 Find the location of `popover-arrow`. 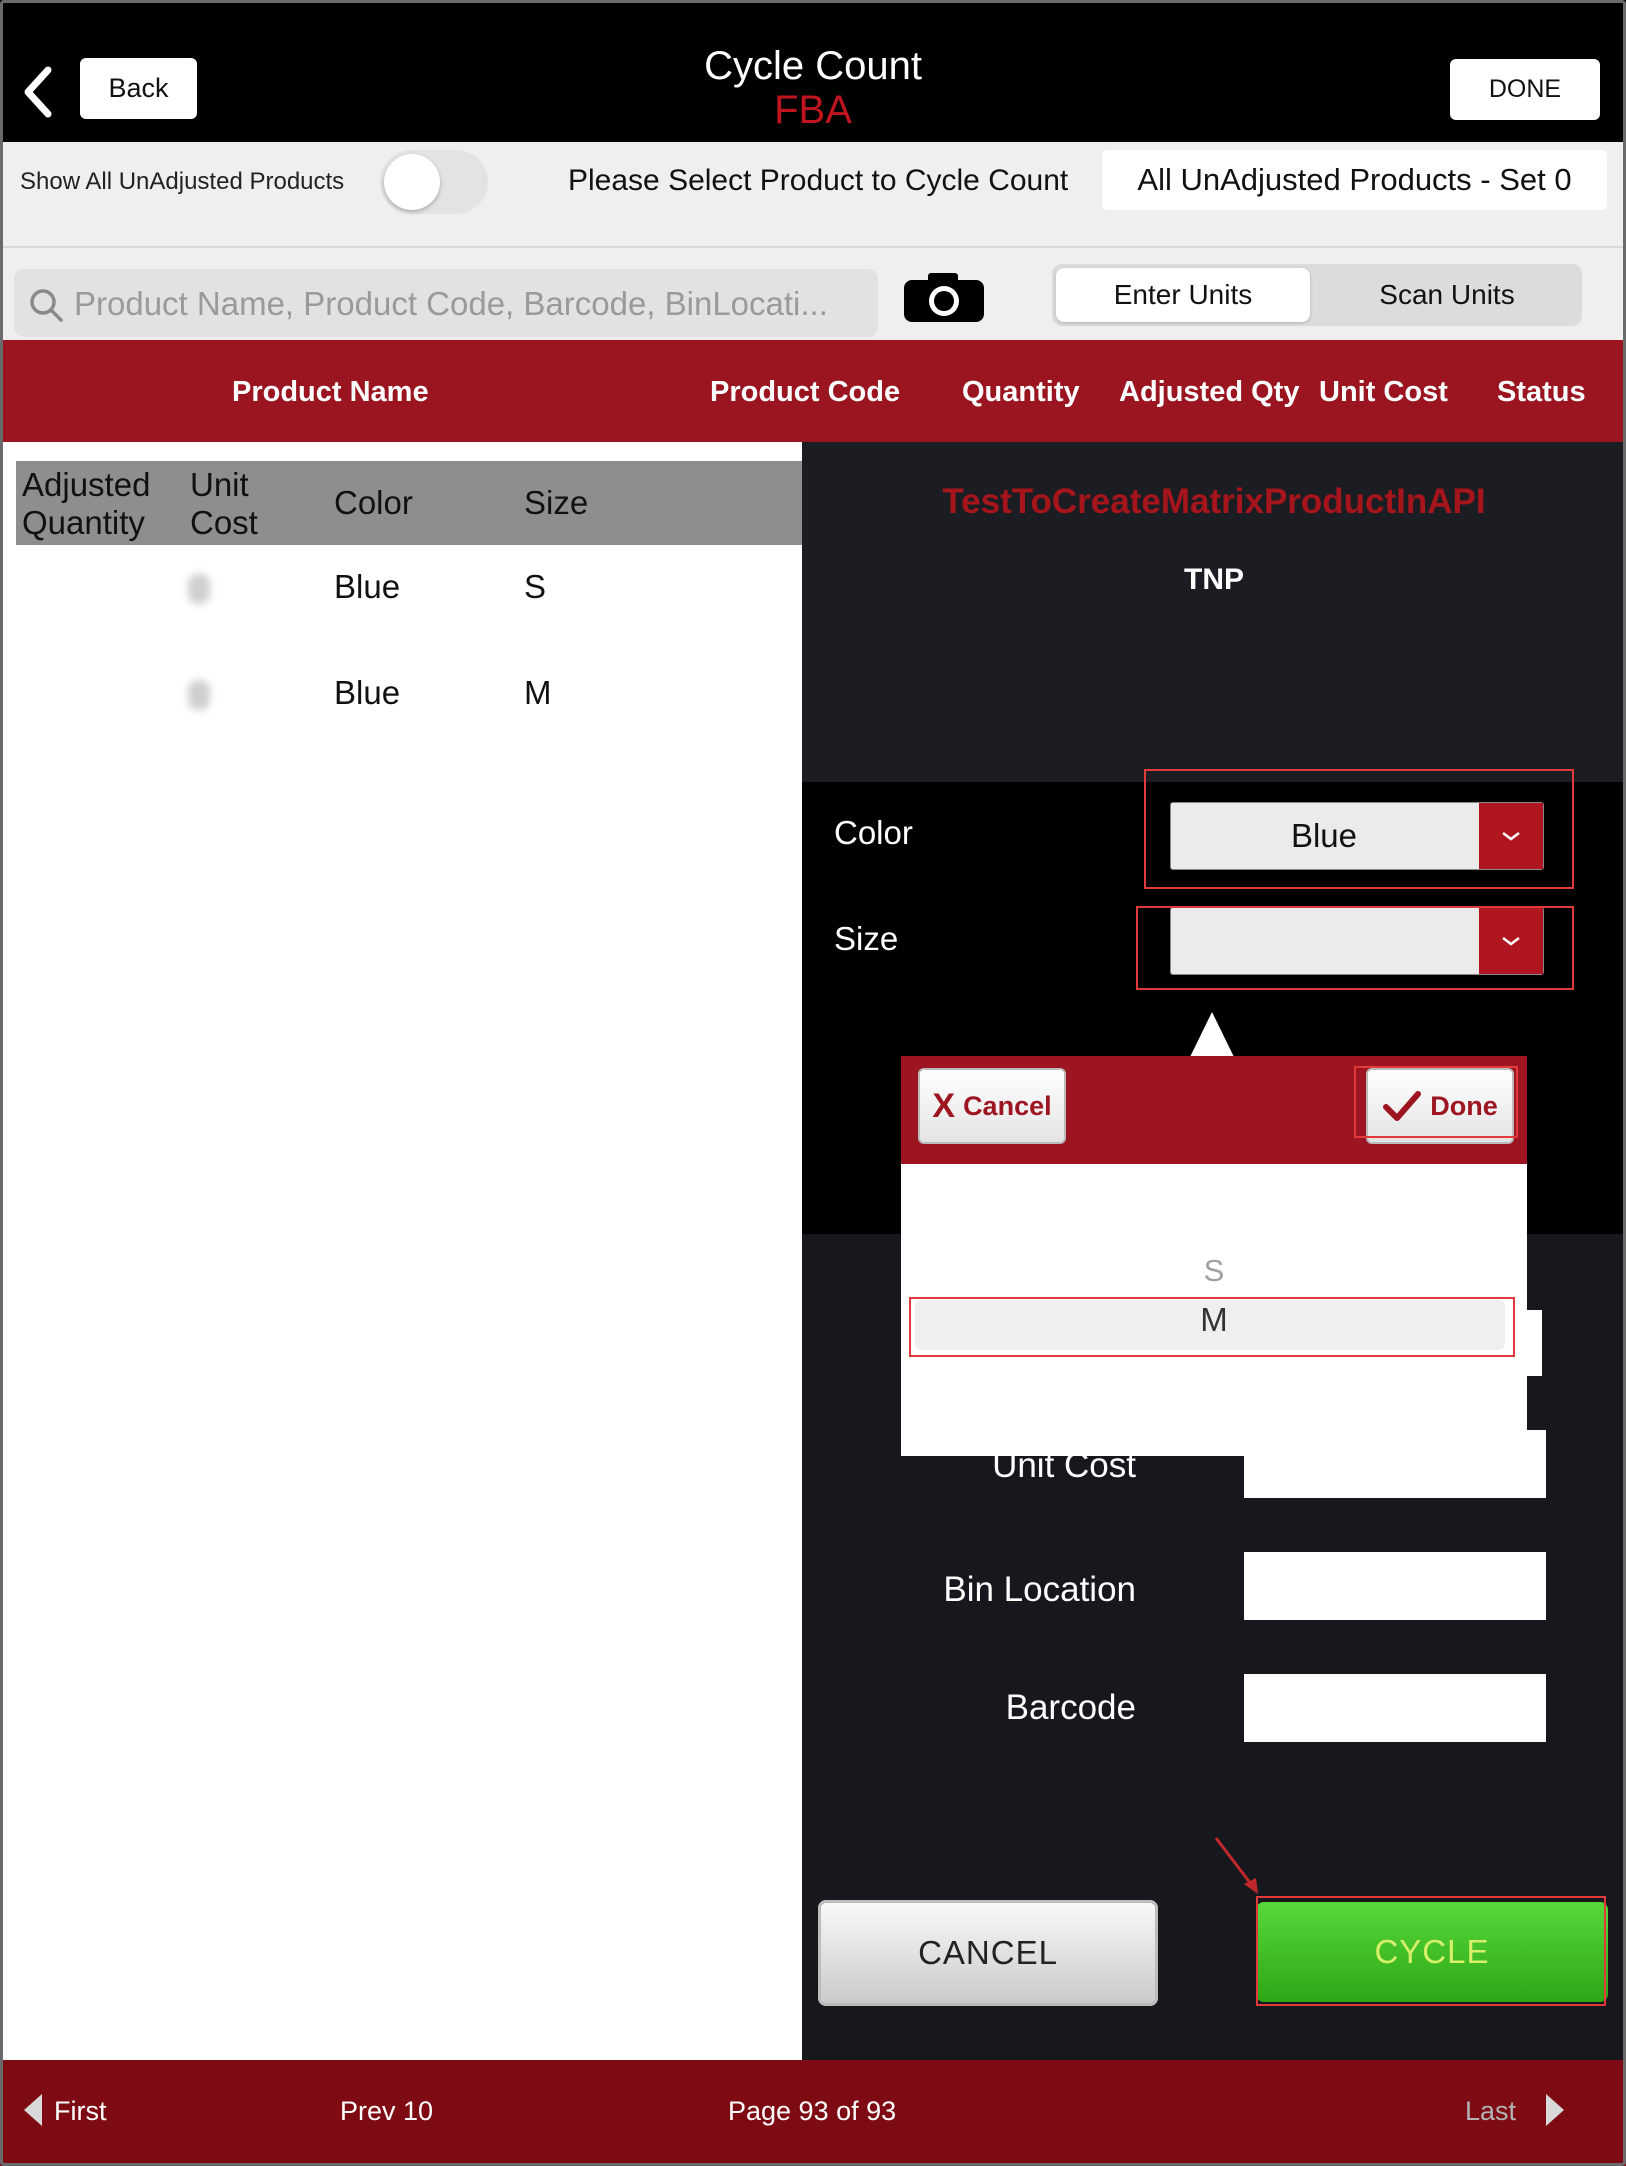

popover-arrow is located at coordinates (1212, 1034).